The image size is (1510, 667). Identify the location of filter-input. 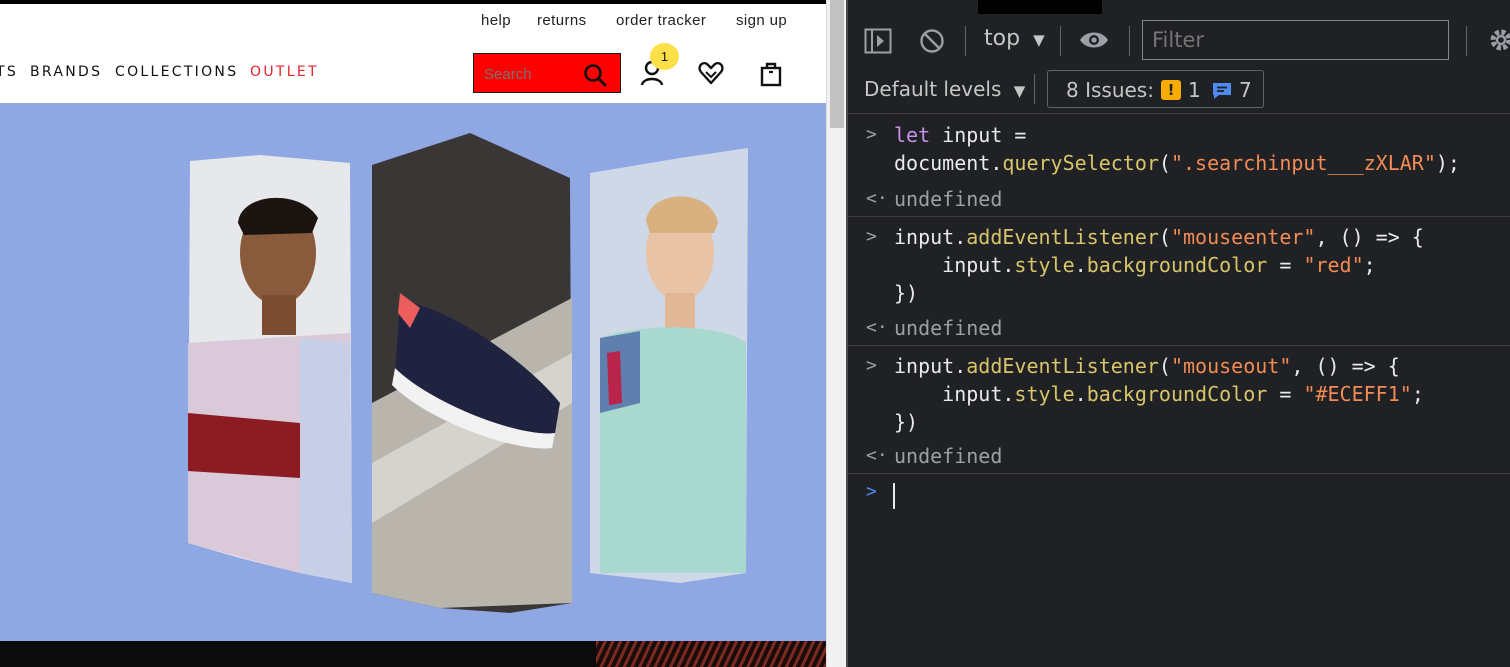
(1295, 40).